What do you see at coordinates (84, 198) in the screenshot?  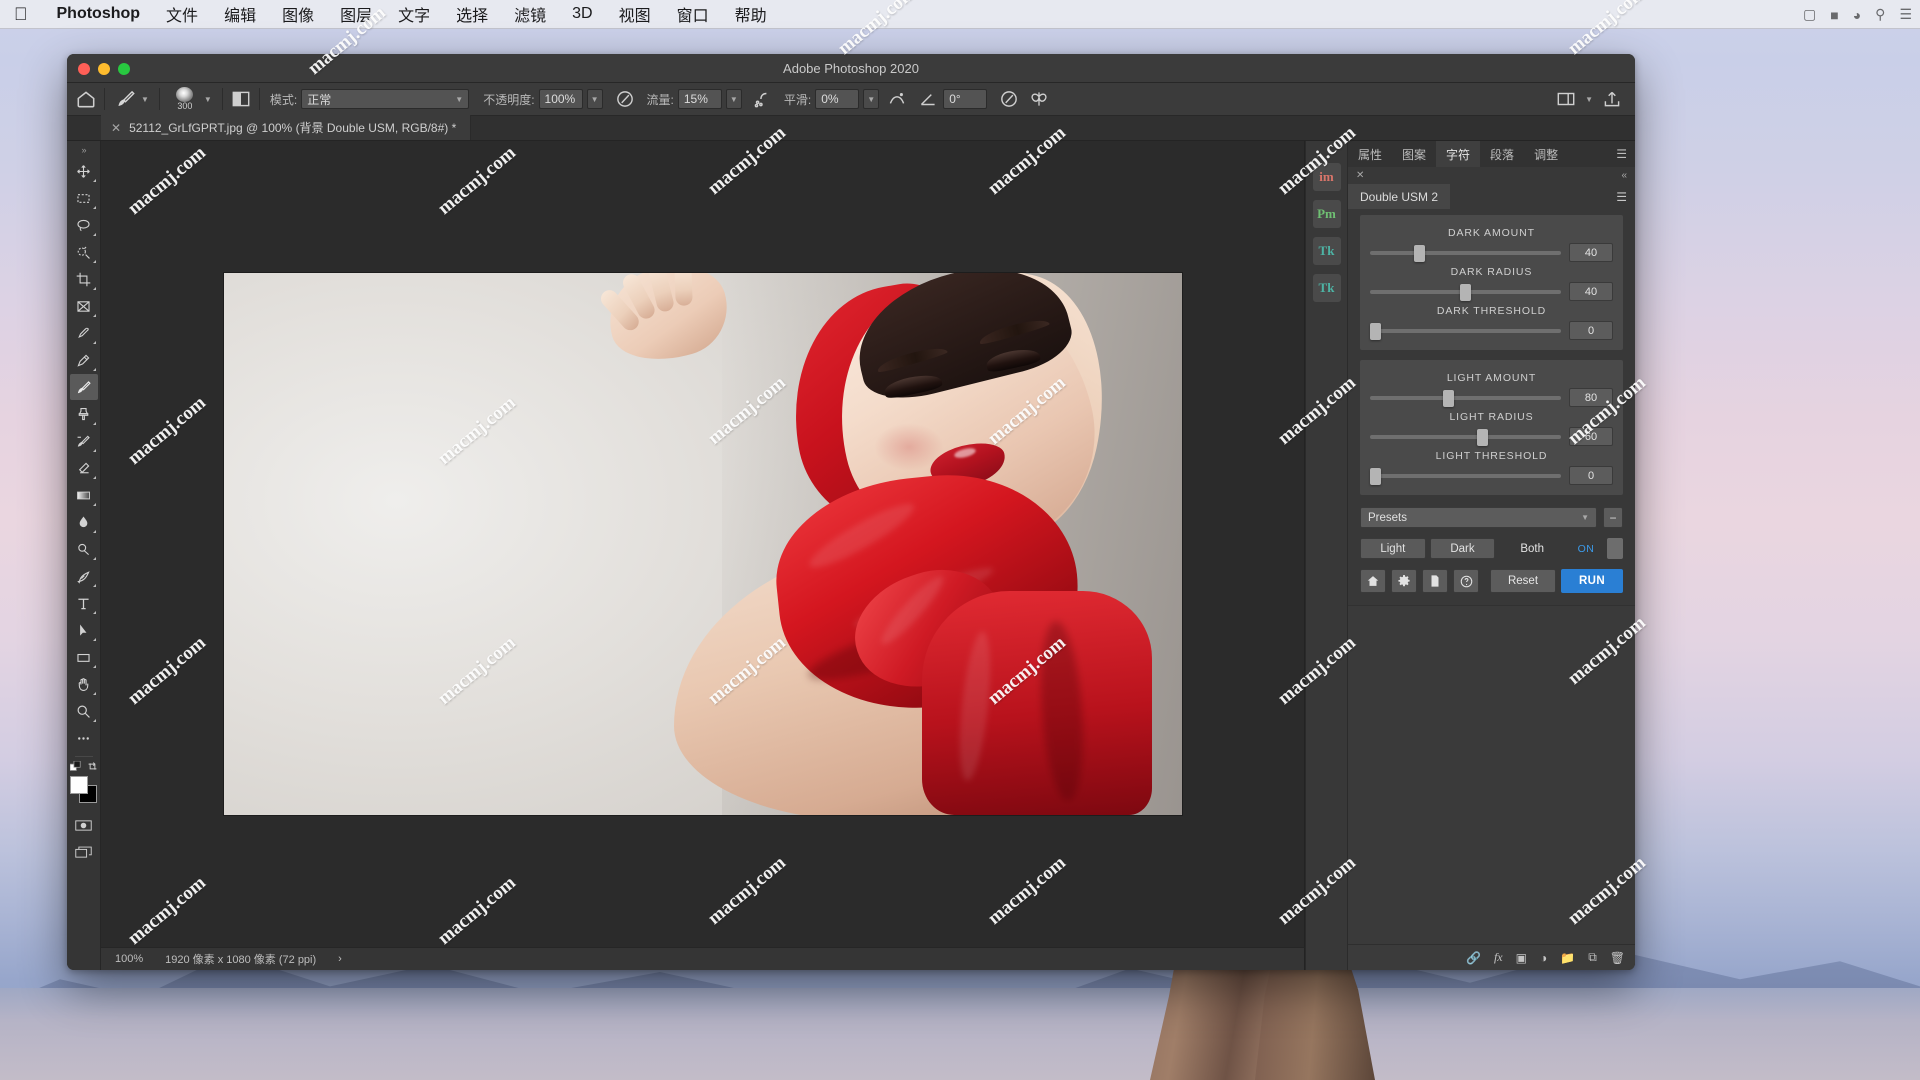 I see `rectangular-marquee-tool` at bounding box center [84, 198].